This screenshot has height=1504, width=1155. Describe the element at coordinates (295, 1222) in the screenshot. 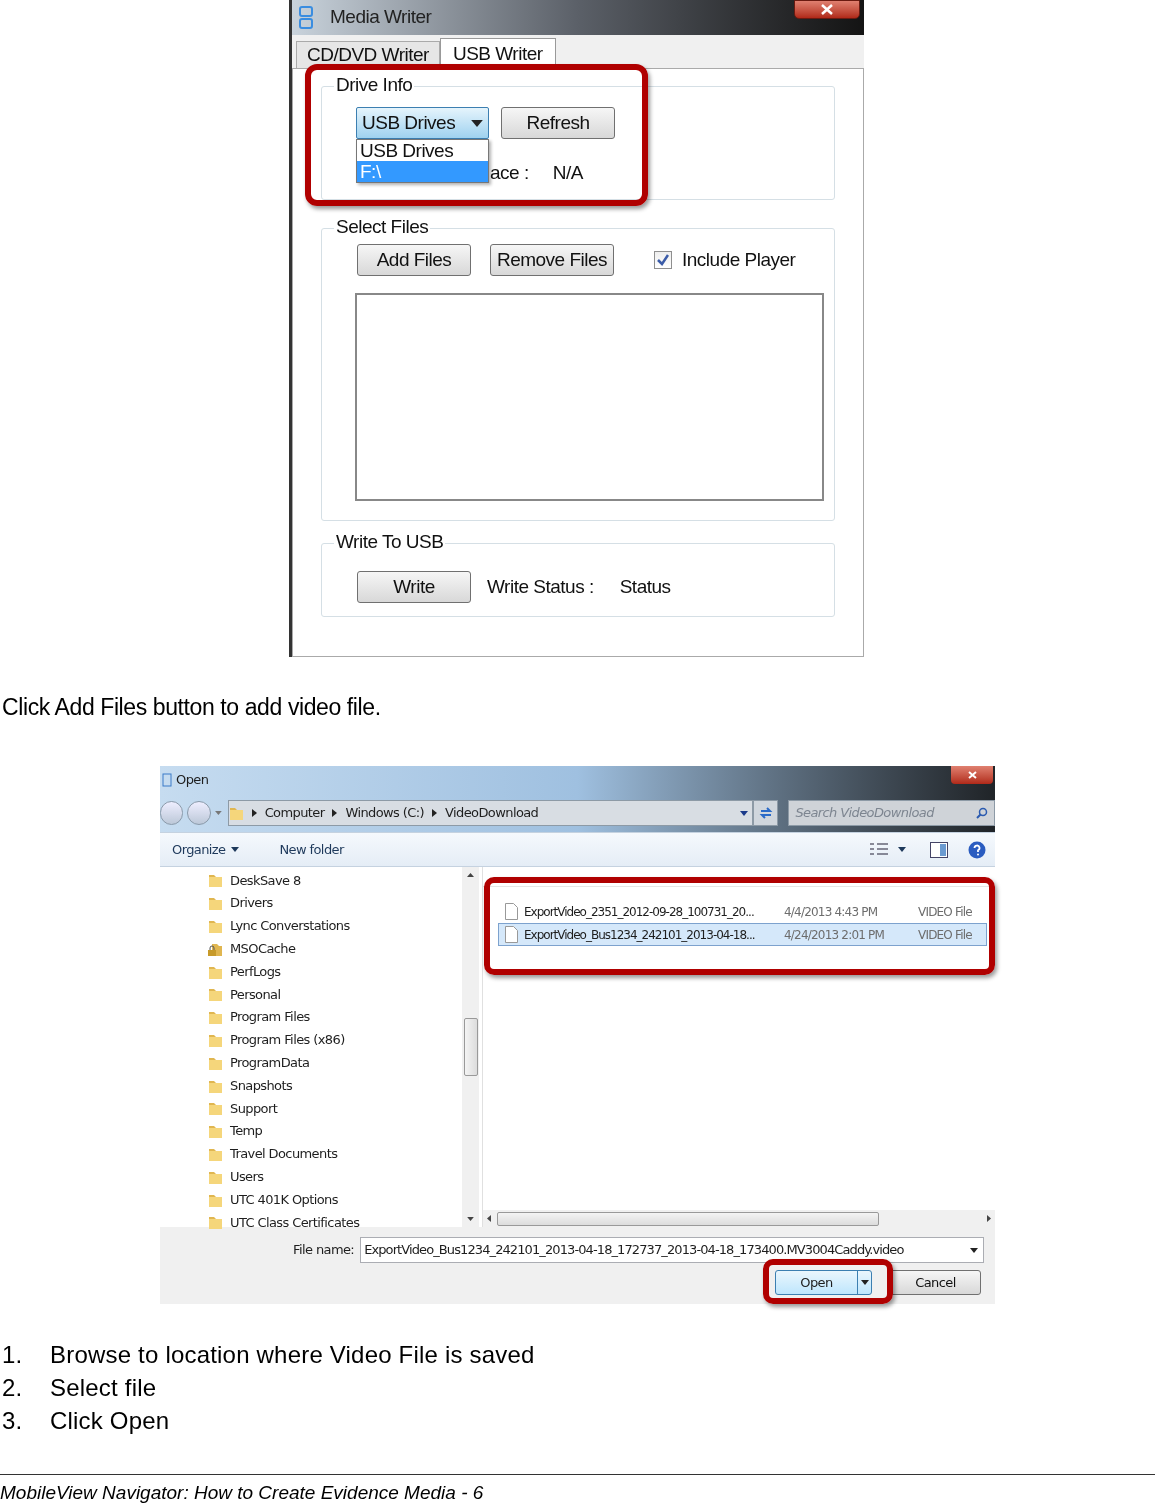

I see `folder-name: UTC Class Certificates` at that location.